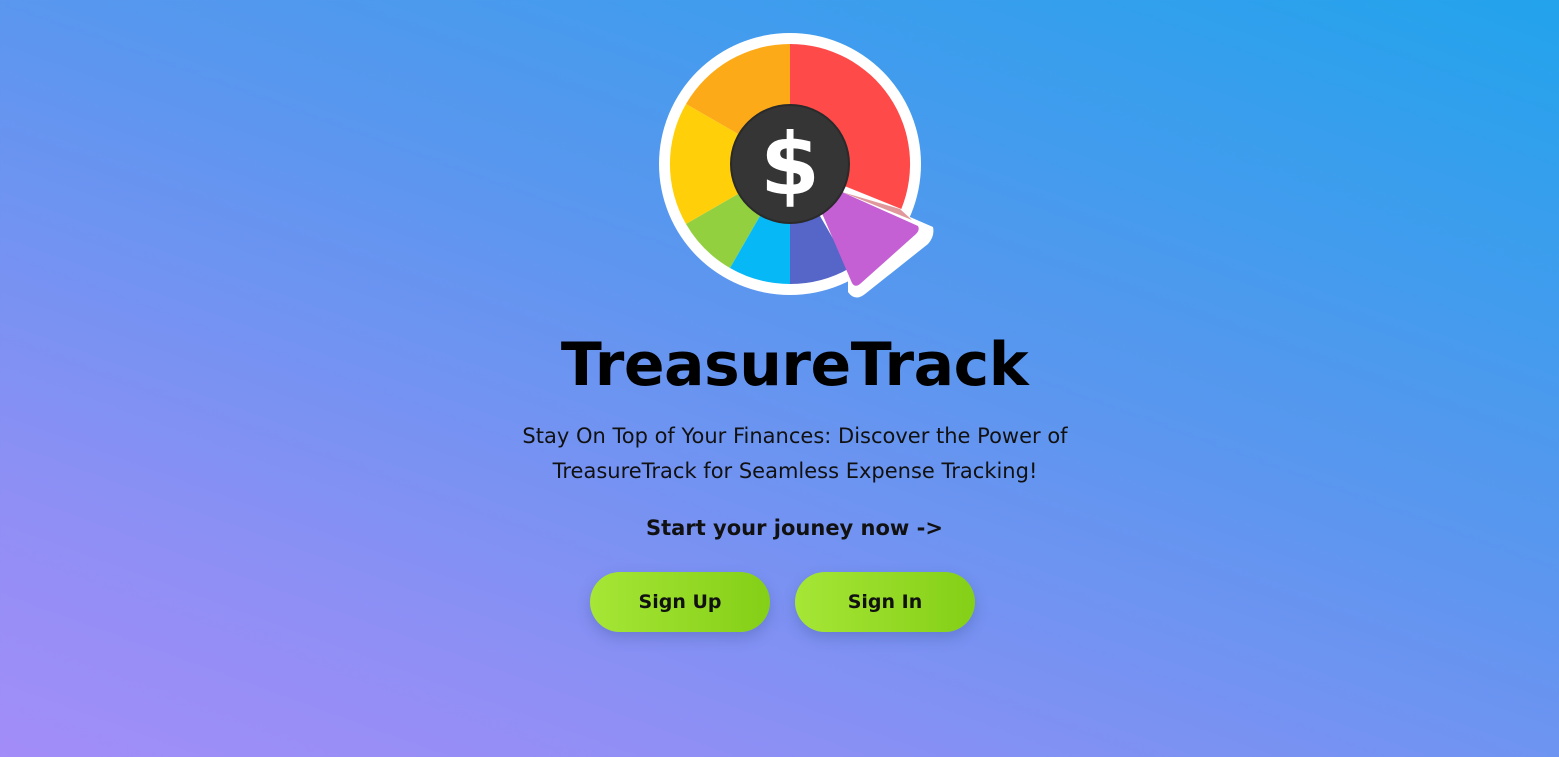 This screenshot has height=757, width=1559. What do you see at coordinates (790, 165) in the screenshot?
I see `dollar-symbol: $` at bounding box center [790, 165].